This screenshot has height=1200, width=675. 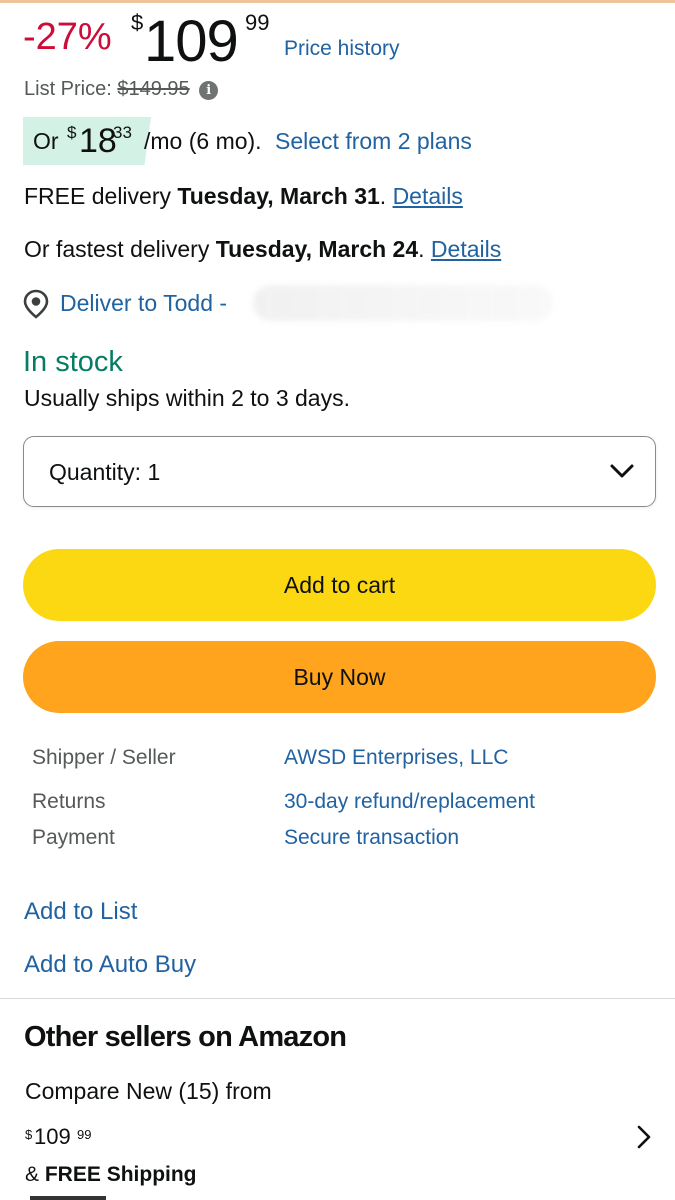 I want to click on other-sellers-title: Other sellers on Amazon, so click(x=185, y=1037).